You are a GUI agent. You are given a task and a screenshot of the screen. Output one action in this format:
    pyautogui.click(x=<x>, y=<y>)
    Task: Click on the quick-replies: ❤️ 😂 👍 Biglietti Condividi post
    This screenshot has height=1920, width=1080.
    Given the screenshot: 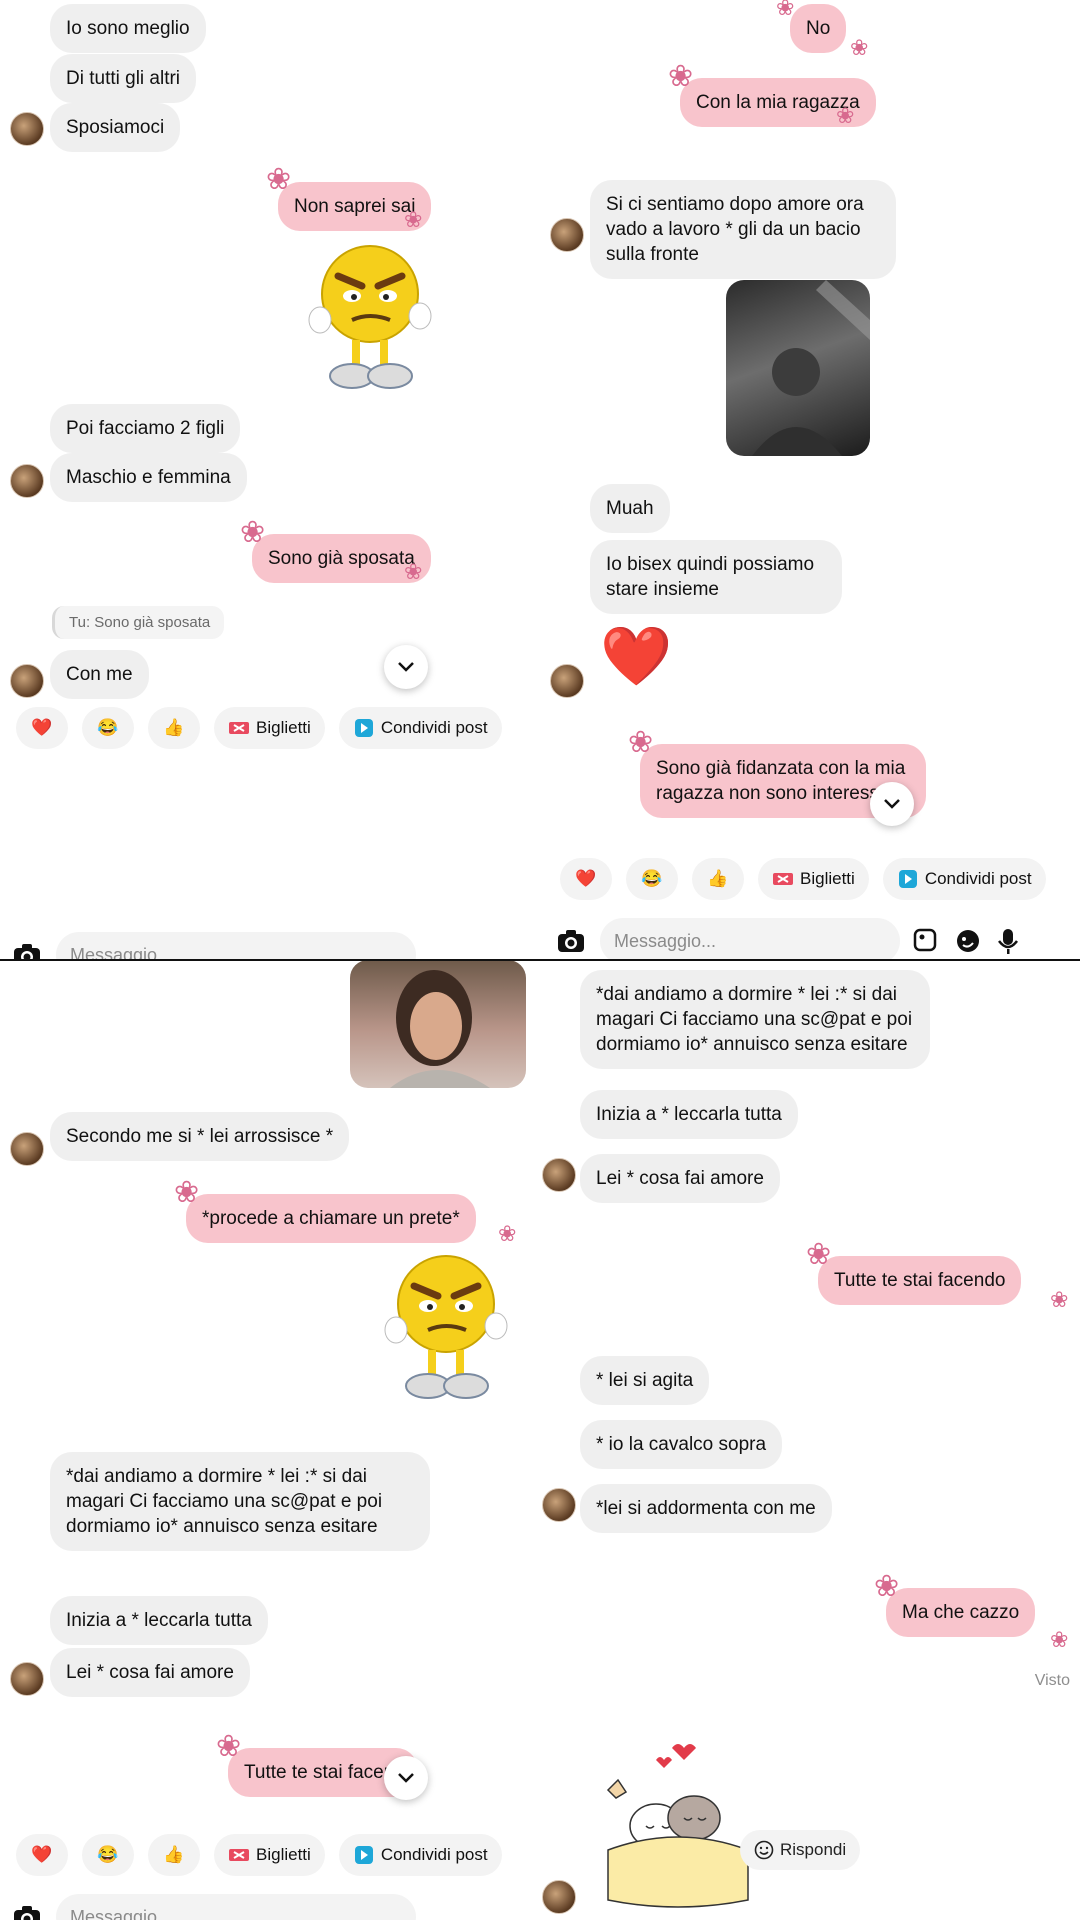 What is the action you would take?
    pyautogui.click(x=259, y=728)
    